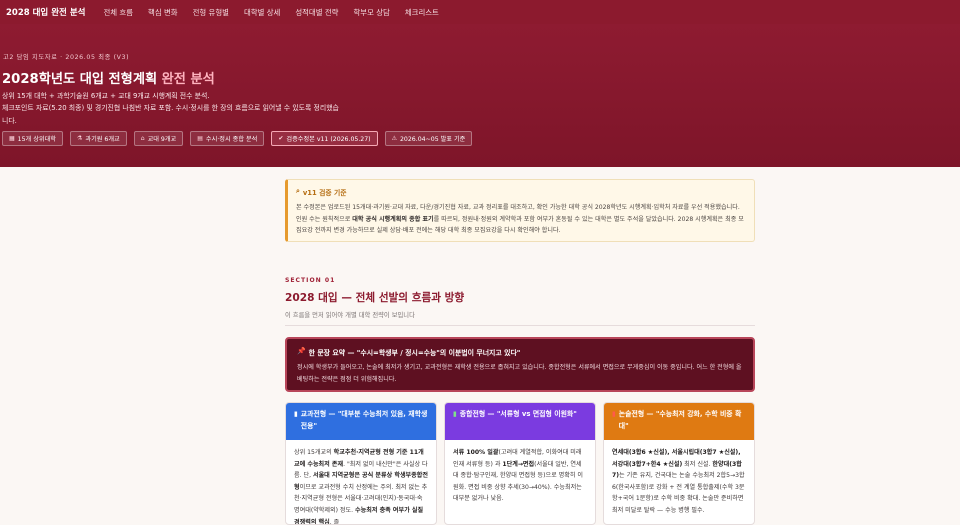  I want to click on pin-icon: 📌, so click(301, 351).